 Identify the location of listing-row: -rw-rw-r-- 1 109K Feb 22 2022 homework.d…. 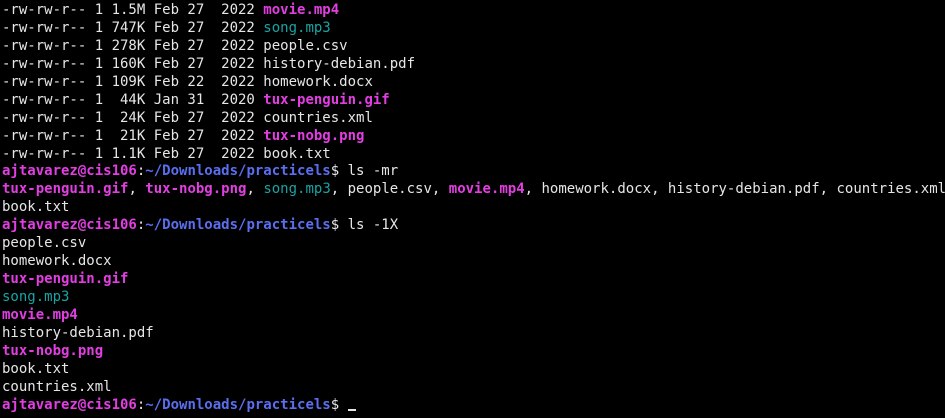
(472, 83).